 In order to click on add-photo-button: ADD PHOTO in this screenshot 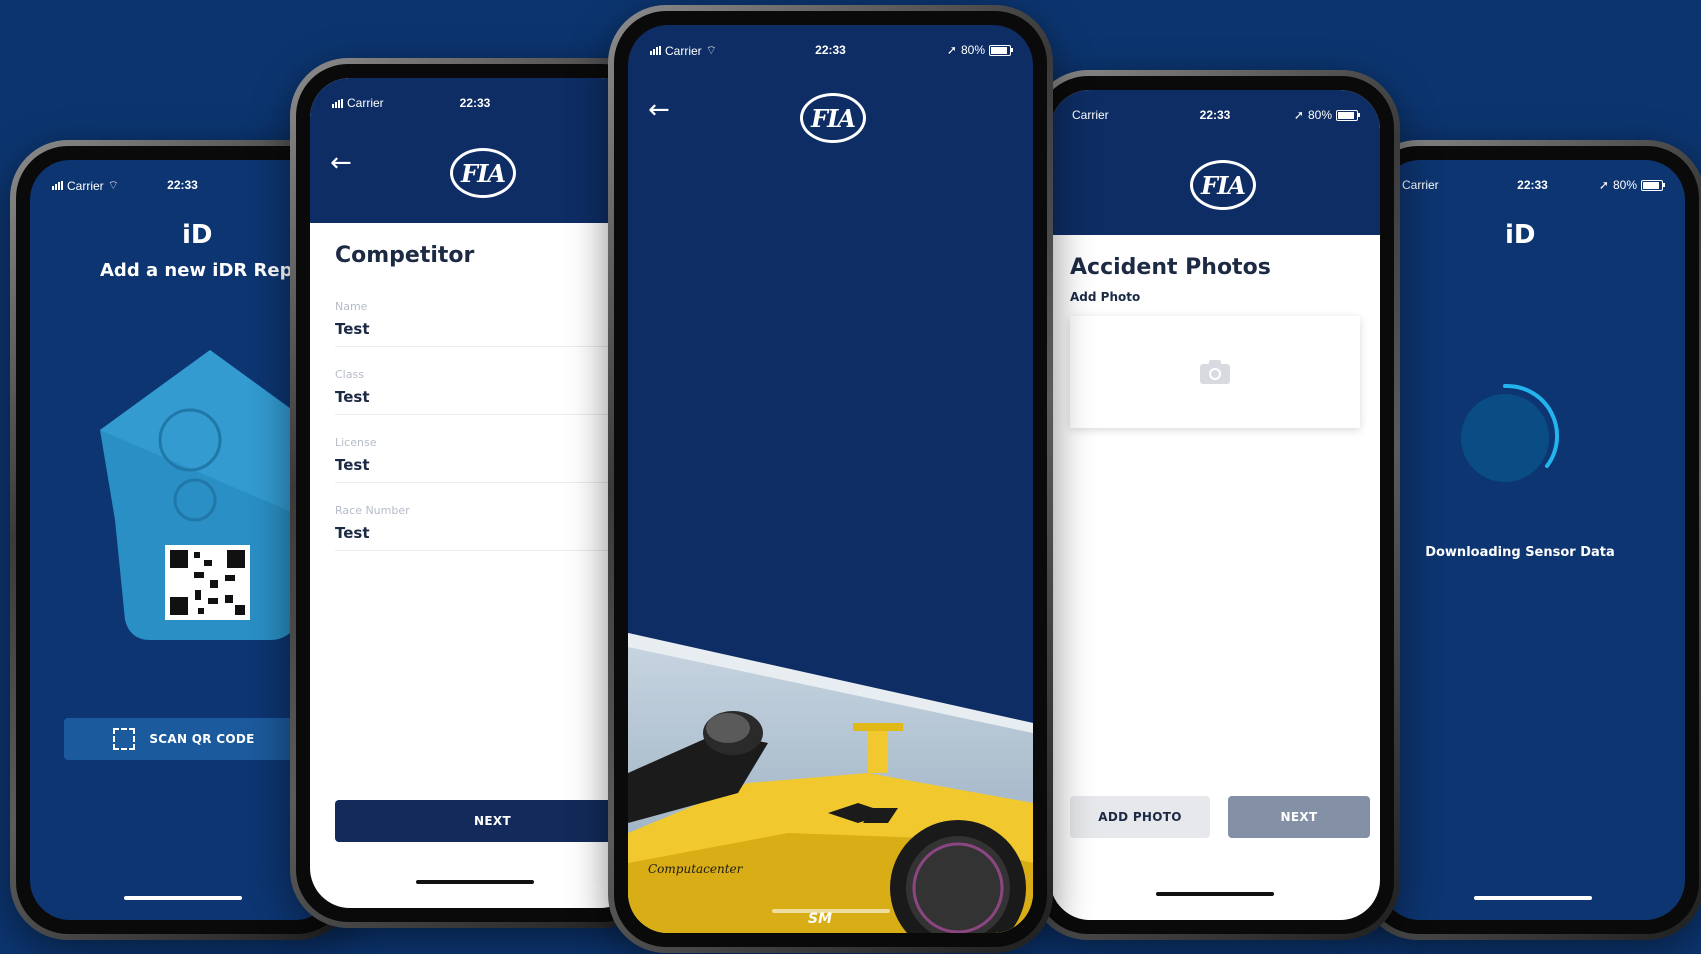, I will do `click(1140, 817)`.